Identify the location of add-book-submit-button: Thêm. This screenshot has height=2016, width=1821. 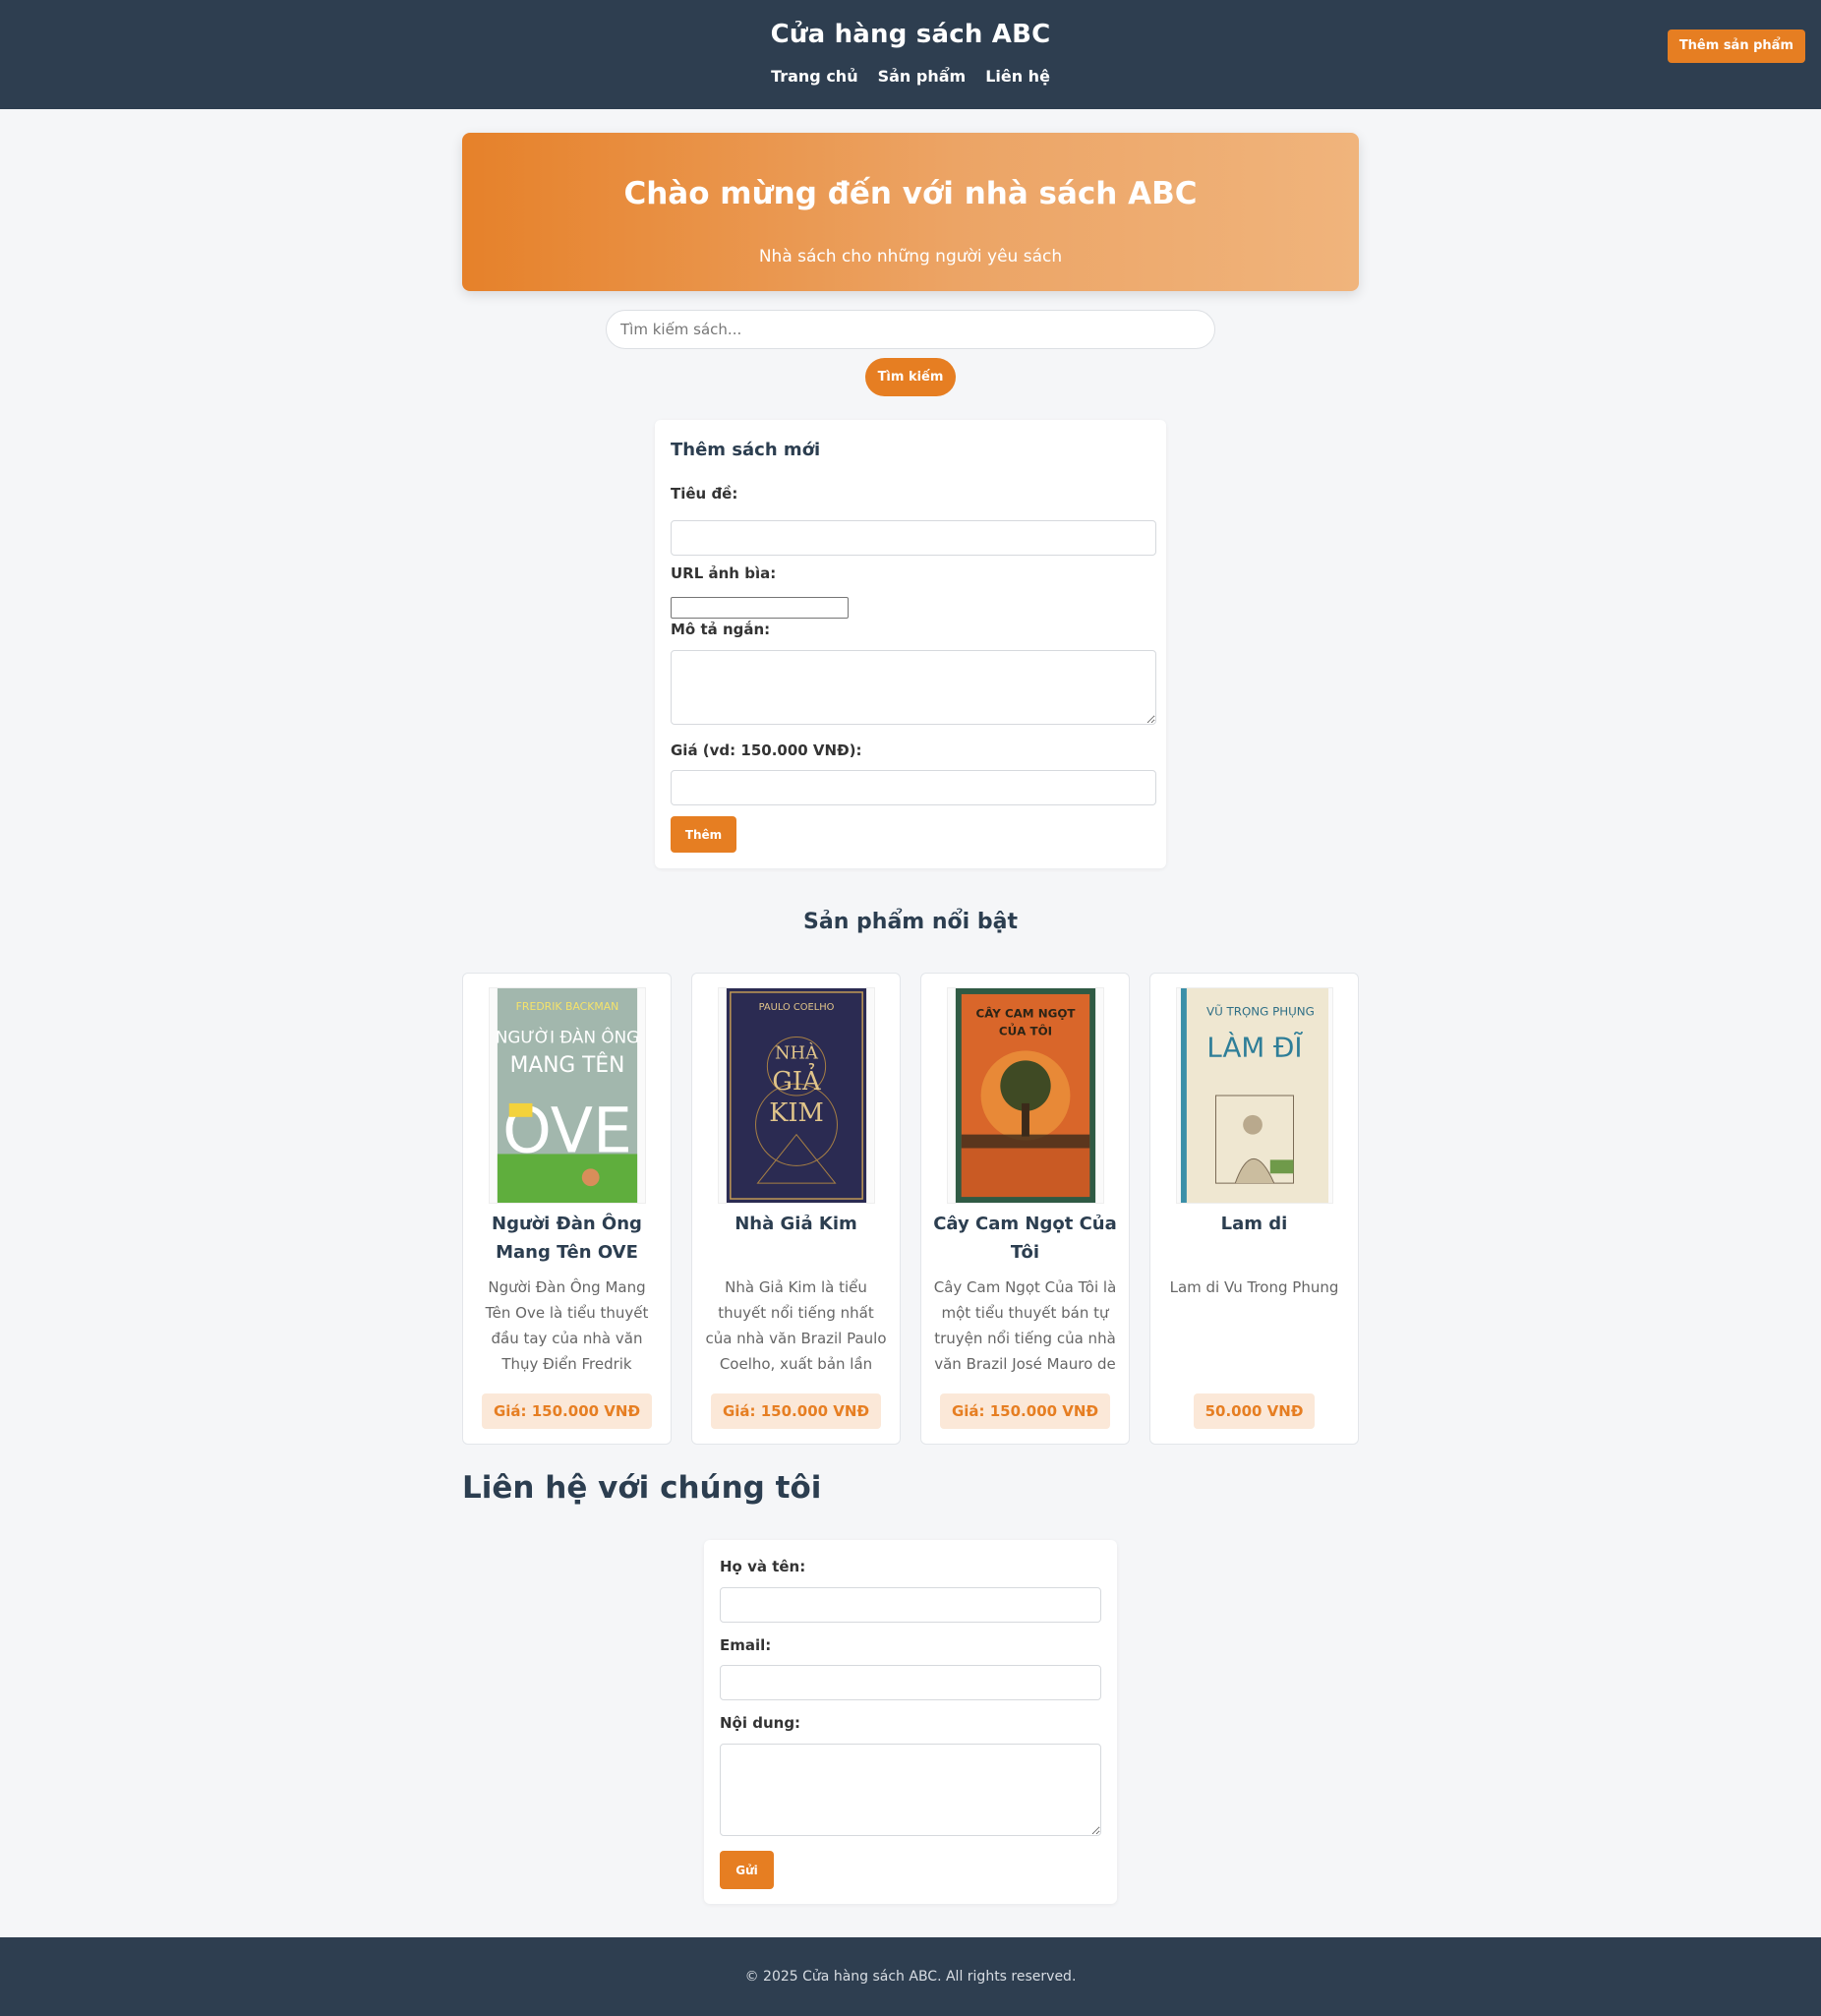
(703, 834).